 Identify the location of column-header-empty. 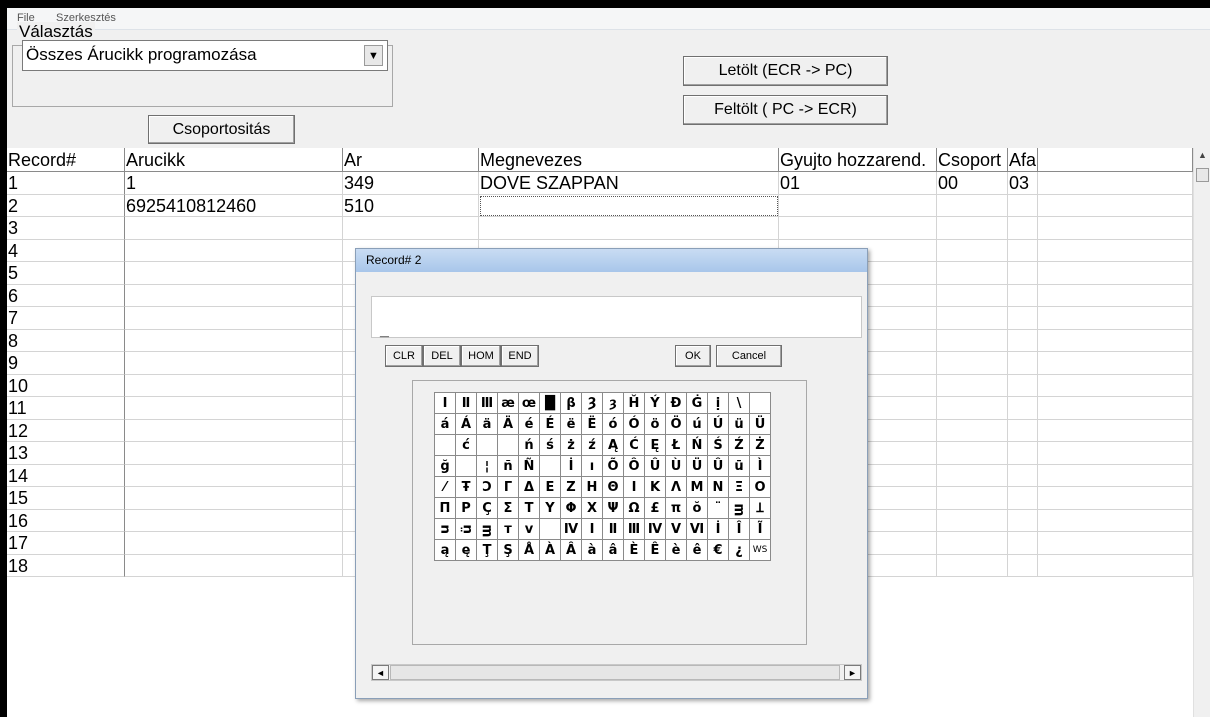
(1115, 160).